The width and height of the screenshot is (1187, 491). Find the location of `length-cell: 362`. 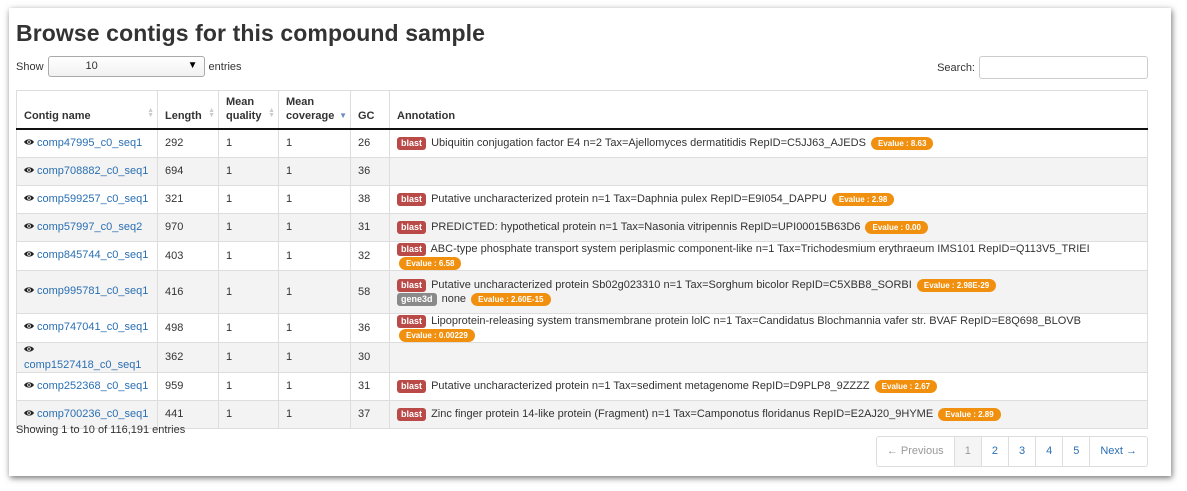

length-cell: 362 is located at coordinates (188, 356).